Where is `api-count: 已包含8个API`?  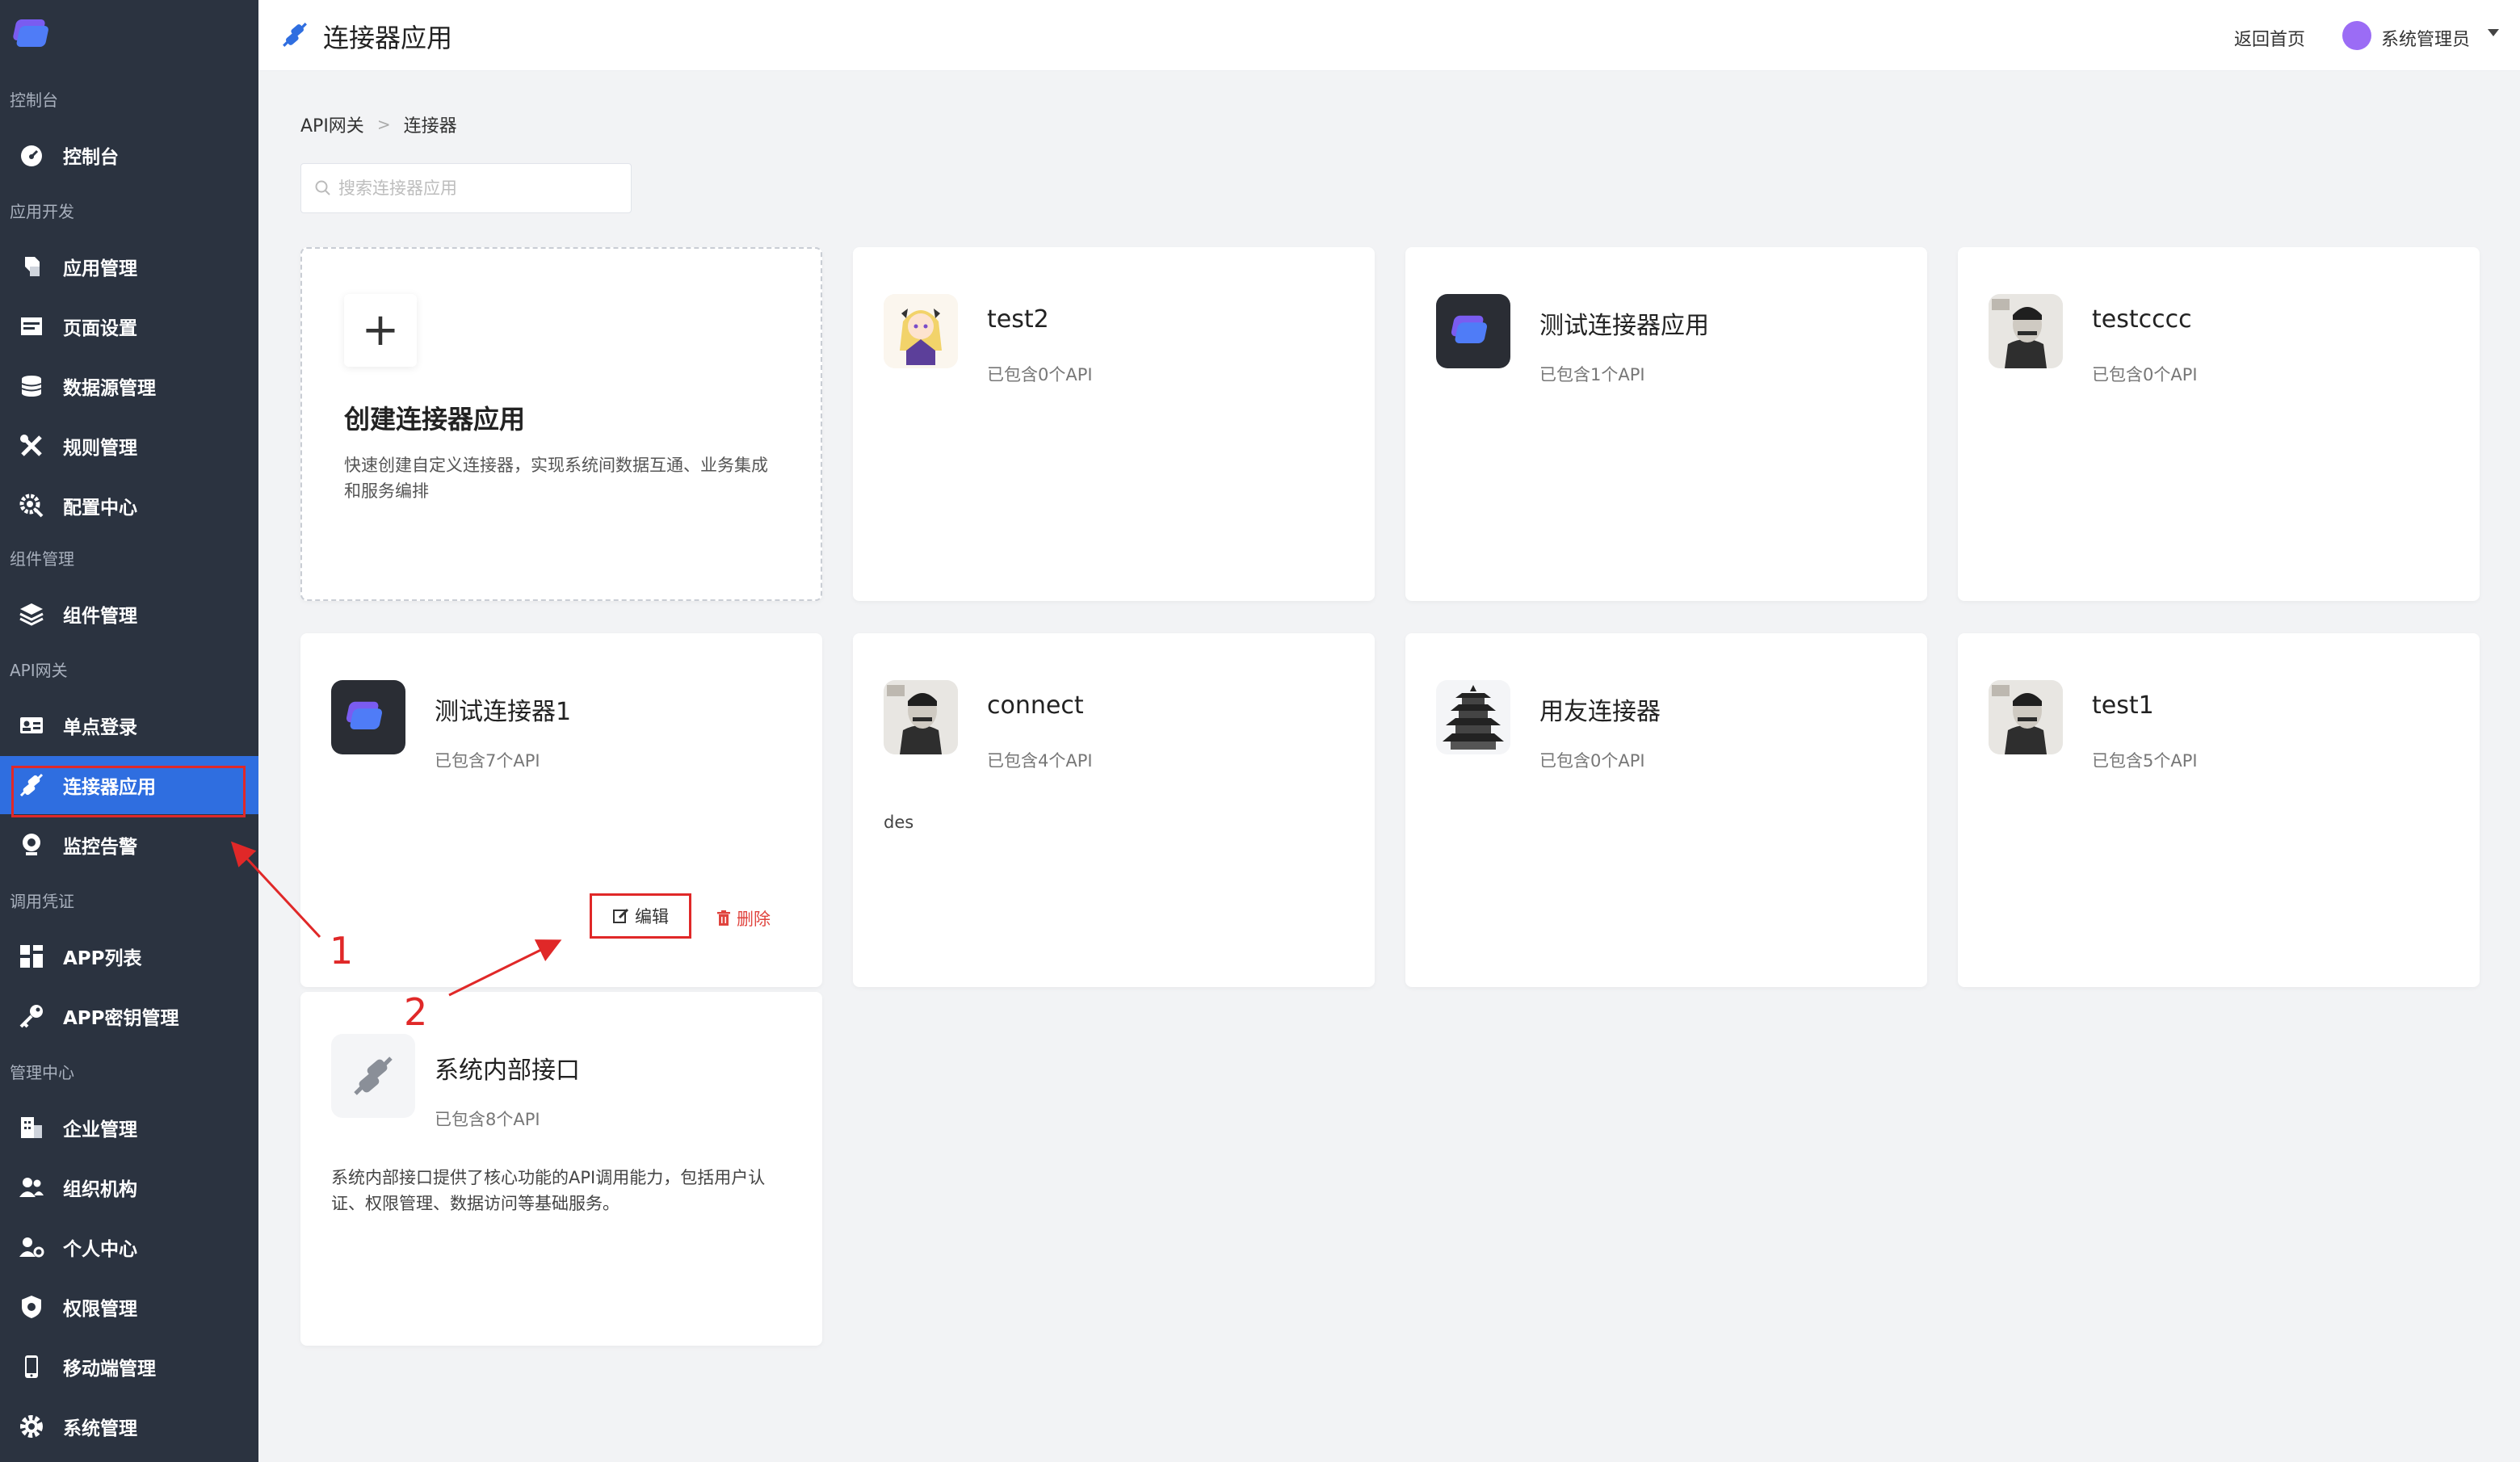
api-count: 已包含8个API is located at coordinates (487, 1119).